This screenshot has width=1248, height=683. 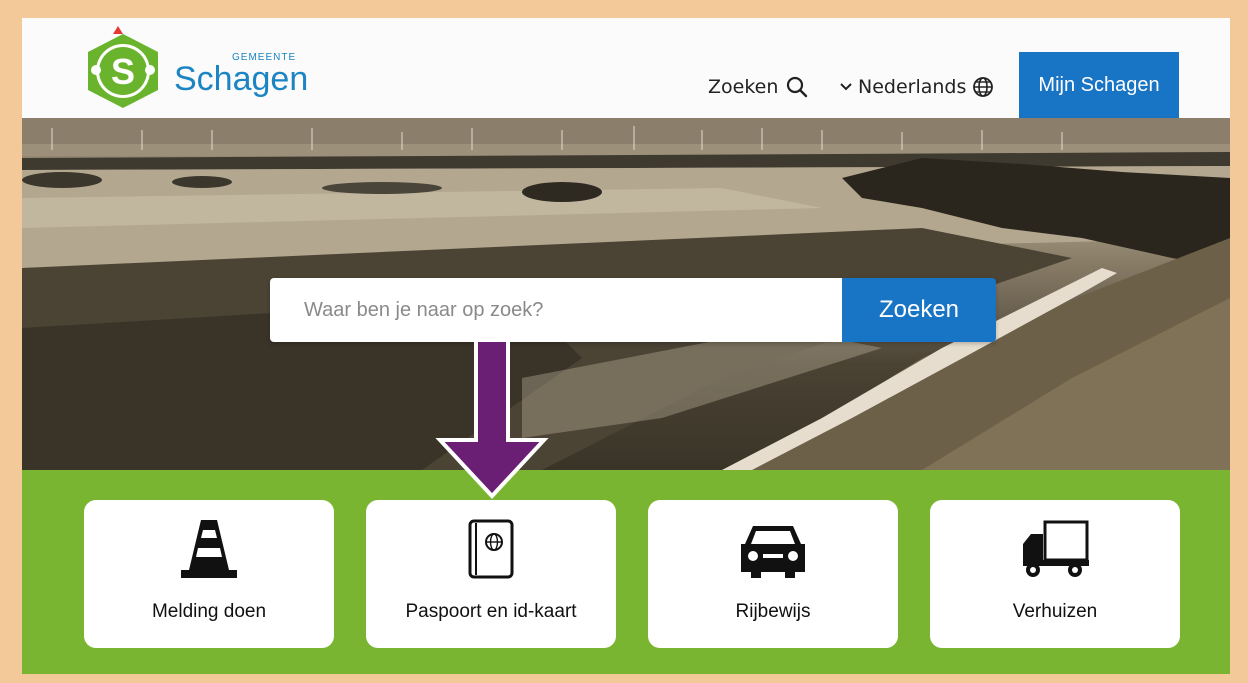 I want to click on hero-search-button: Zoeken, so click(x=633, y=310).